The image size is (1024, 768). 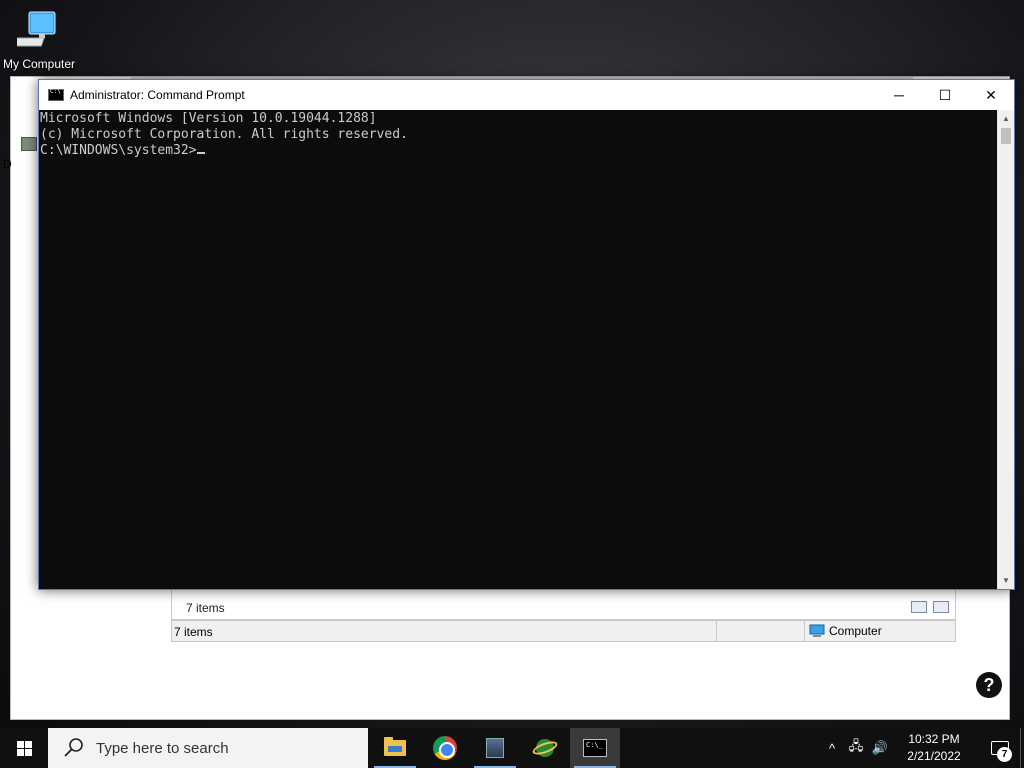 What do you see at coordinates (941, 607) in the screenshot?
I see `large-icons-view-icon` at bounding box center [941, 607].